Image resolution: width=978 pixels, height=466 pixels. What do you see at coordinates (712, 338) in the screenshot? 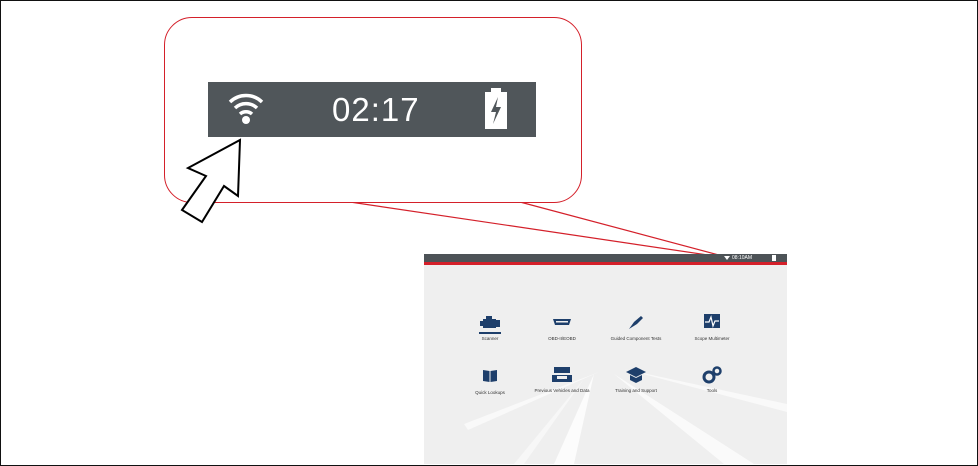
I see `tile-label: Scope Multimeter` at bounding box center [712, 338].